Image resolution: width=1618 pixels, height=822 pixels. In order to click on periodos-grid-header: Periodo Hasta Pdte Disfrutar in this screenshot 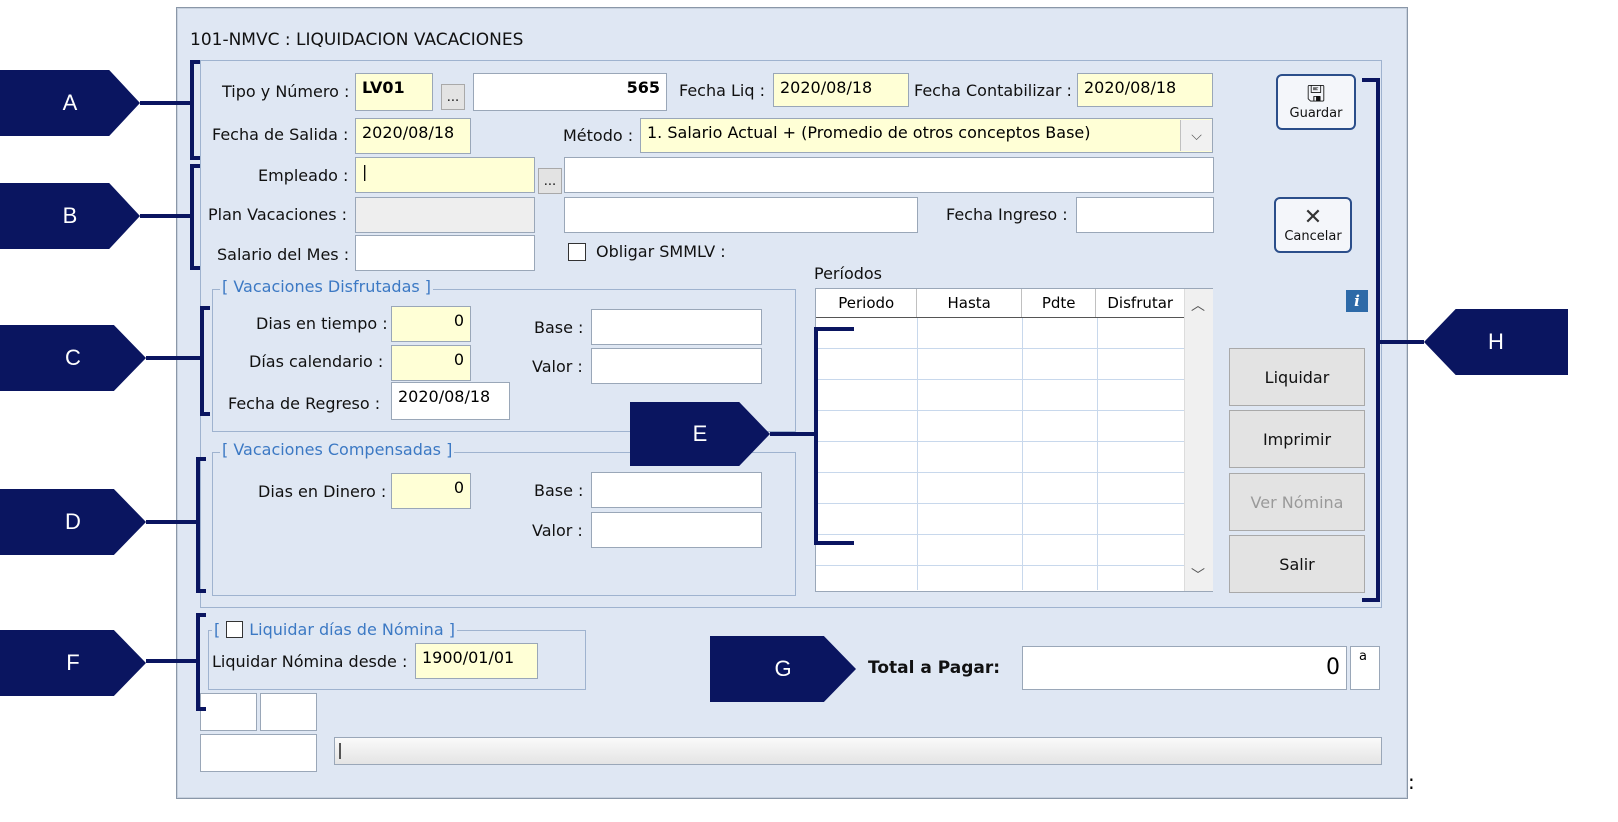, I will do `click(1000, 303)`.